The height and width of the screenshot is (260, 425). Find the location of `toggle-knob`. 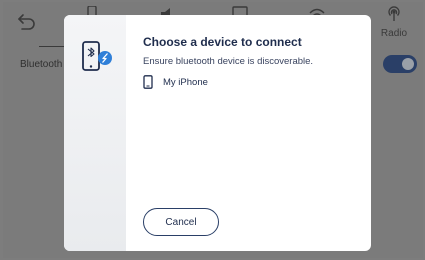

toggle-knob is located at coordinates (408, 64).